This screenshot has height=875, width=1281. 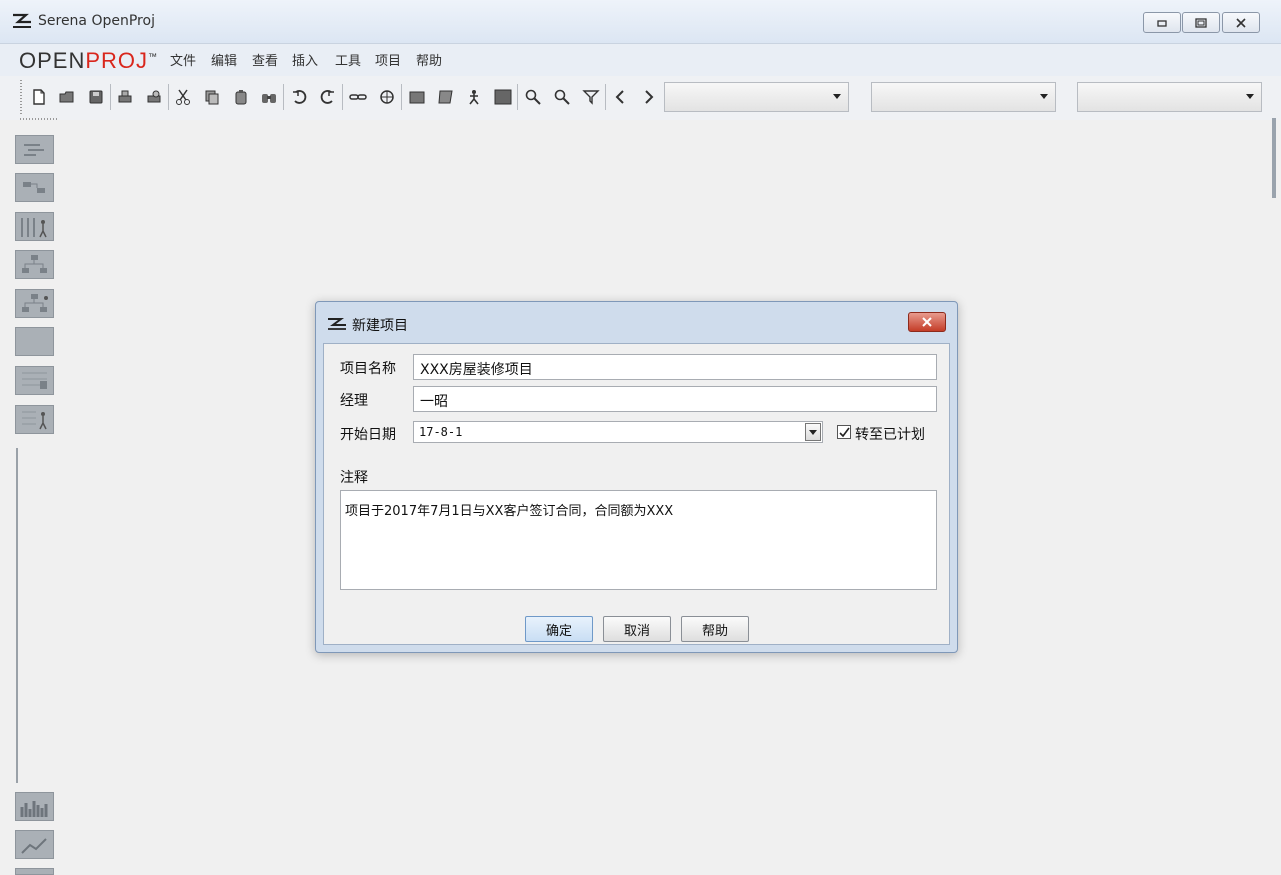 What do you see at coordinates (39, 119) in the screenshot?
I see `toolbar-grip-bottom` at bounding box center [39, 119].